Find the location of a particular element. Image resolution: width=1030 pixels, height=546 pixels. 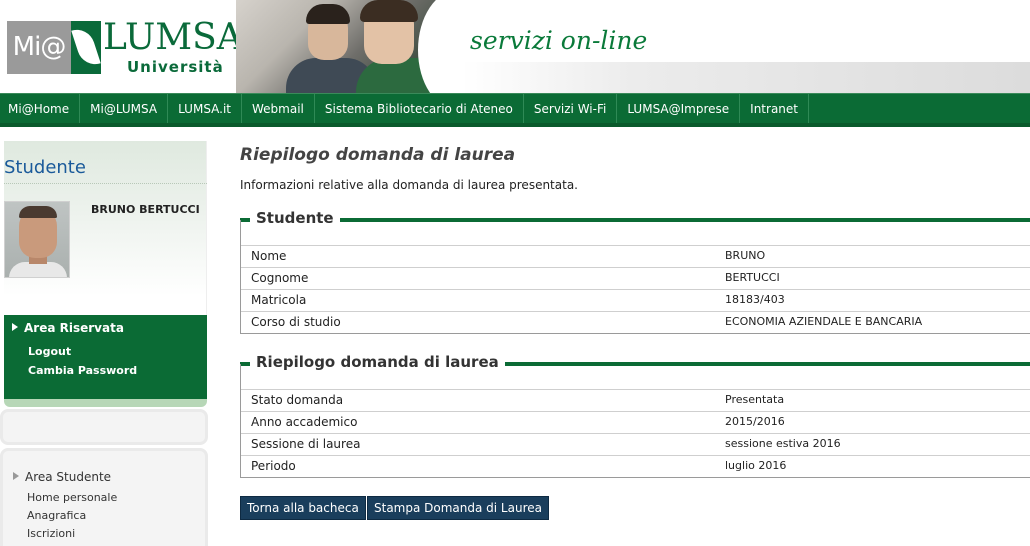

nav-webmail: Webmail is located at coordinates (278, 108).